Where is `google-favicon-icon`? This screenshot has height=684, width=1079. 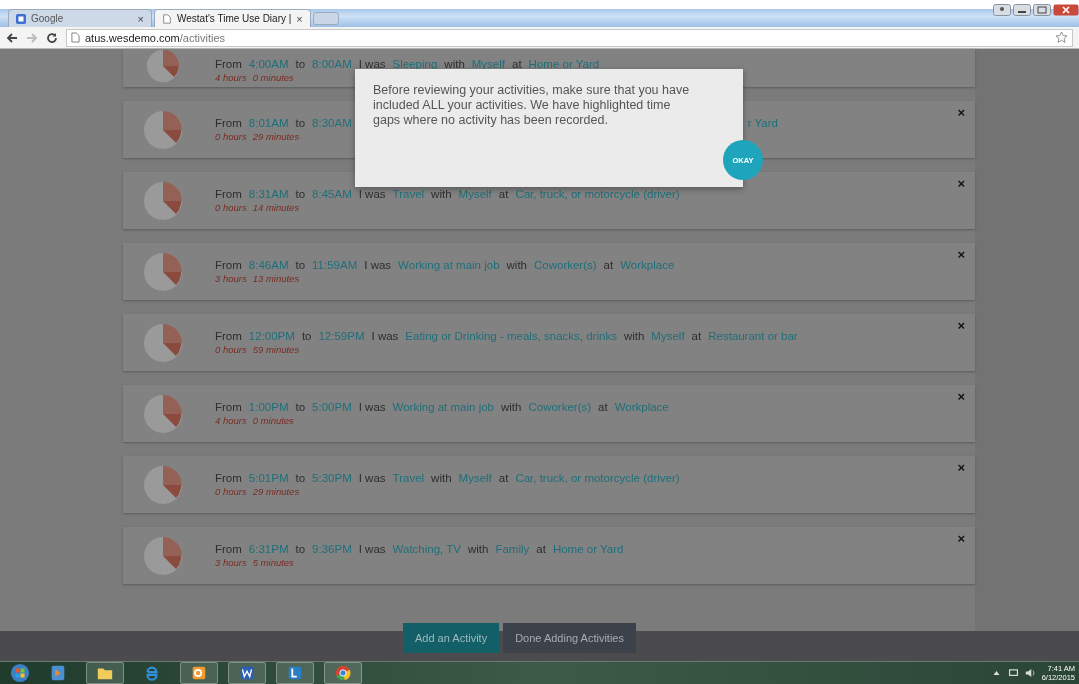 google-favicon-icon is located at coordinates (21, 18).